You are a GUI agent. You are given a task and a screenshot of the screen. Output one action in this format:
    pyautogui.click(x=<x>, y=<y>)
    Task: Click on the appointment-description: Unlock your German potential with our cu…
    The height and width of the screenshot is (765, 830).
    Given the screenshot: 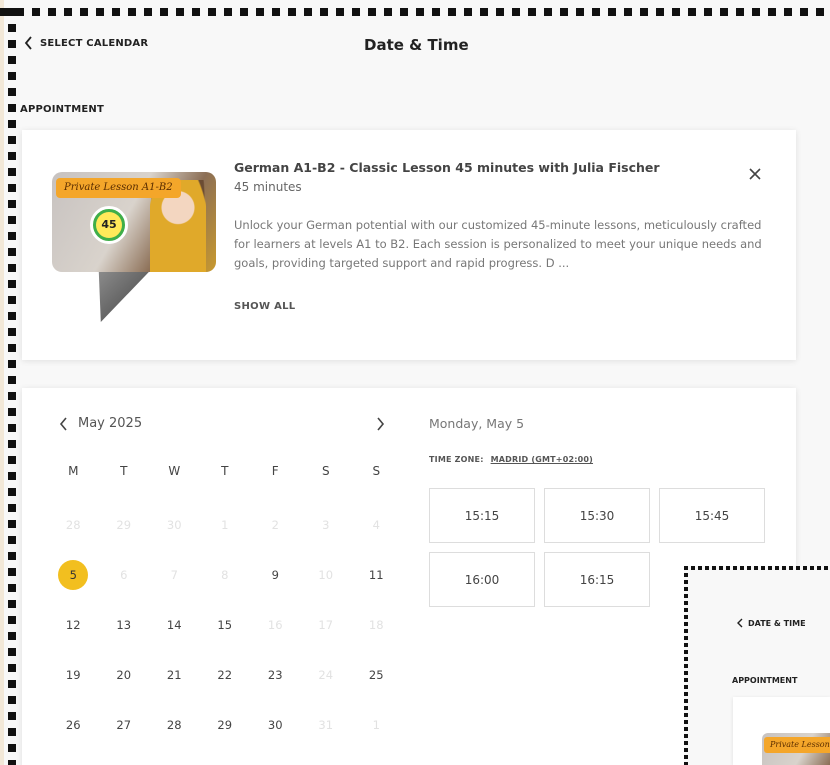 What is the action you would take?
    pyautogui.click(x=498, y=244)
    